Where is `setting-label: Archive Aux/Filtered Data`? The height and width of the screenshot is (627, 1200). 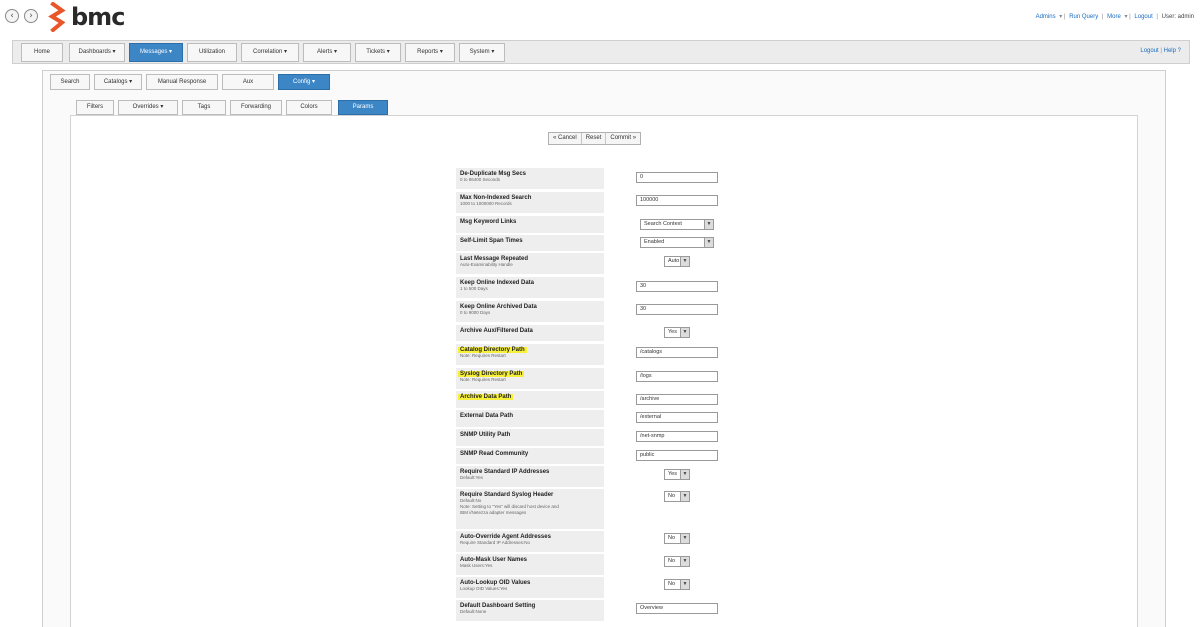 setting-label: Archive Aux/Filtered Data is located at coordinates (496, 331).